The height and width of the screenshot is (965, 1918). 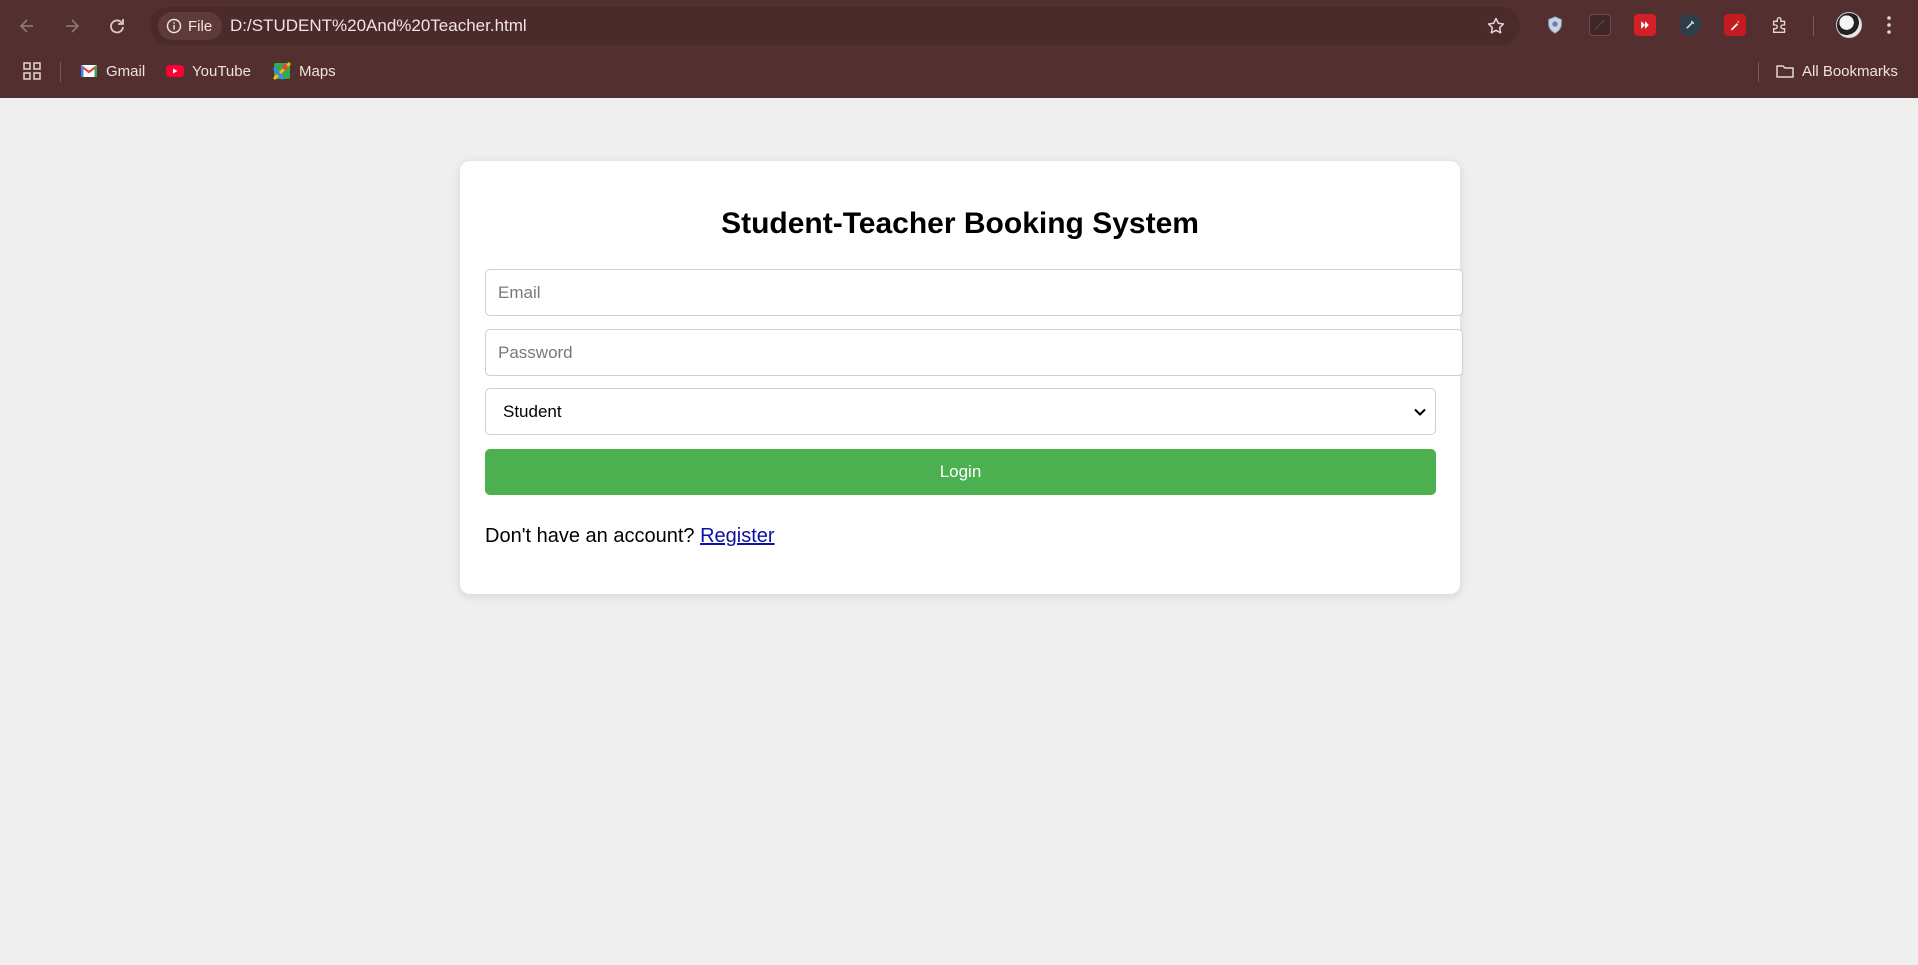 I want to click on address-bar: File D:/STUDENT%20And%20Teacher.html, so click(x=835, y=26).